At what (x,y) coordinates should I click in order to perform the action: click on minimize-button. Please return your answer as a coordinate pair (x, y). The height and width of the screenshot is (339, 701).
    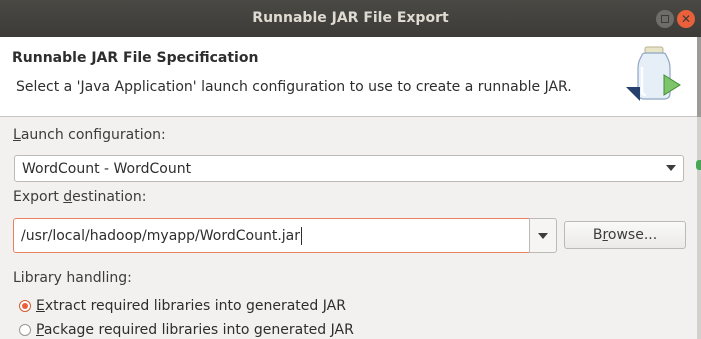
    Looking at the image, I should click on (665, 19).